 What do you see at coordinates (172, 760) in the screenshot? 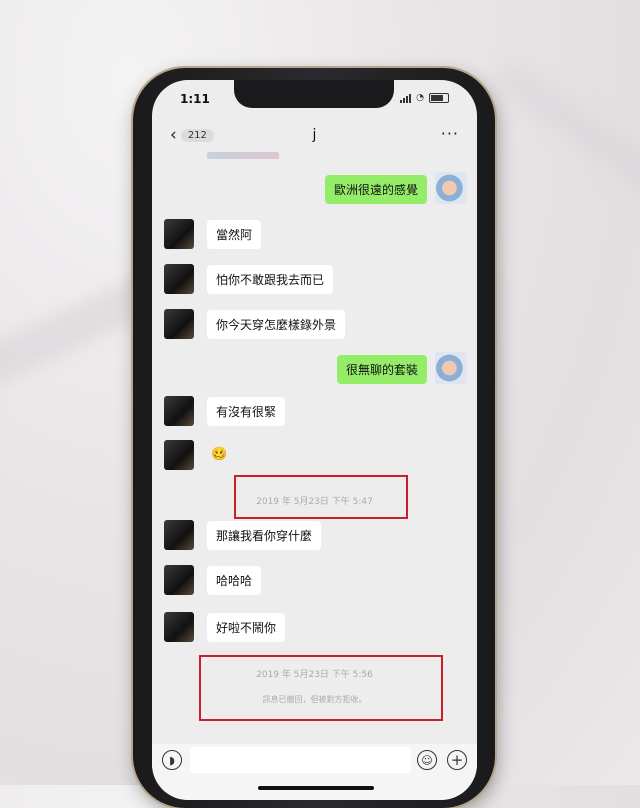
I see `voice-input-icon: ◗` at bounding box center [172, 760].